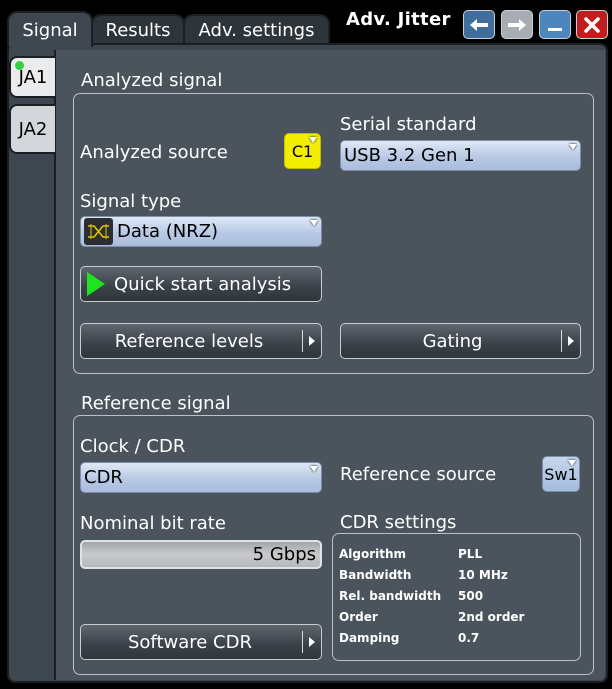 This screenshot has width=612, height=689. I want to click on analyzed-source-label: Analyzed source, so click(154, 152).